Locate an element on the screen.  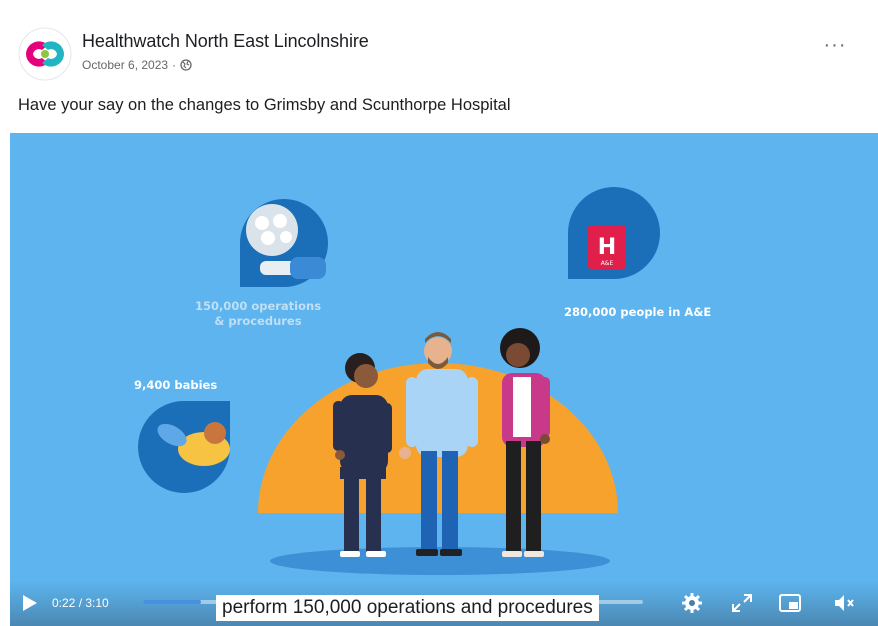
more-options-button: ··· is located at coordinates (835, 47).